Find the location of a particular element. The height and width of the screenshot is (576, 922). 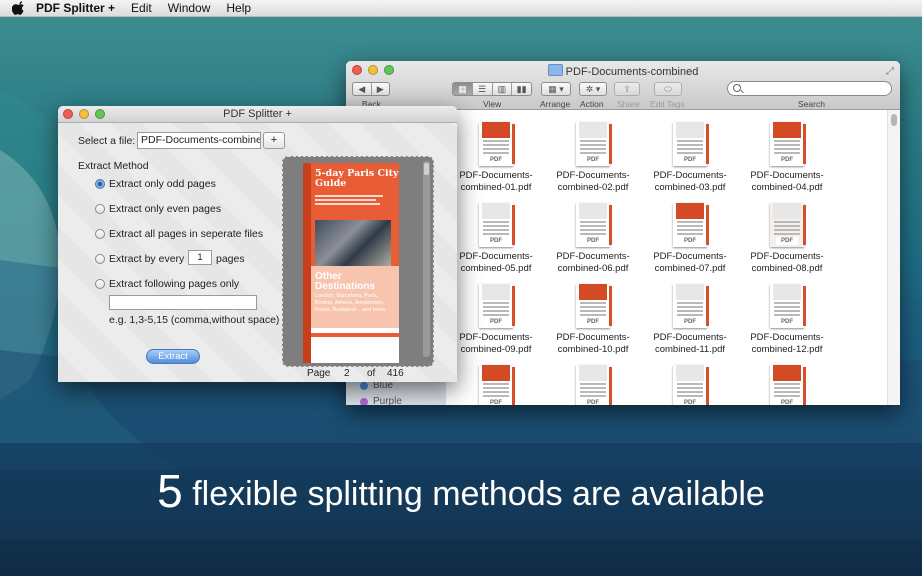

arrange-label: Arrange is located at coordinates (555, 104).